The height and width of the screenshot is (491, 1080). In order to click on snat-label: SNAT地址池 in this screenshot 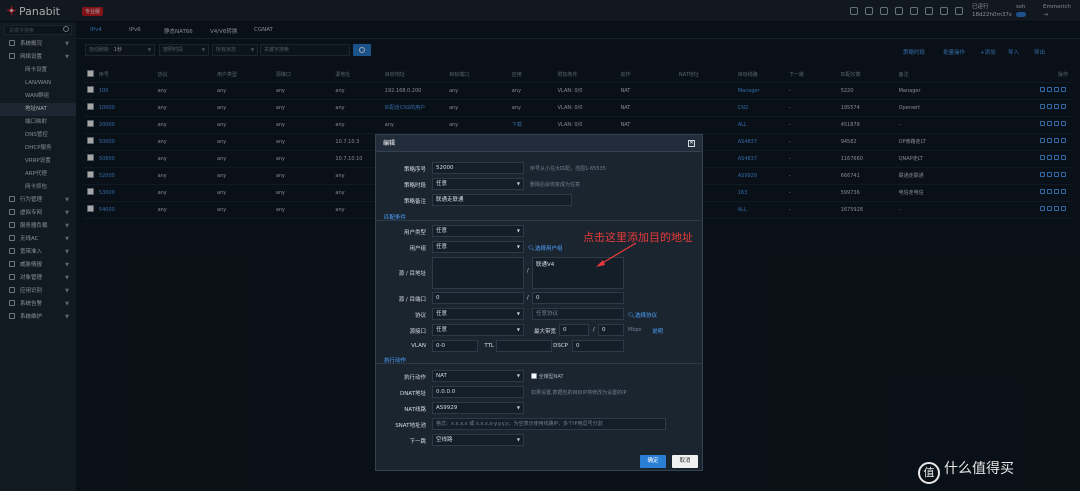, I will do `click(410, 426)`.